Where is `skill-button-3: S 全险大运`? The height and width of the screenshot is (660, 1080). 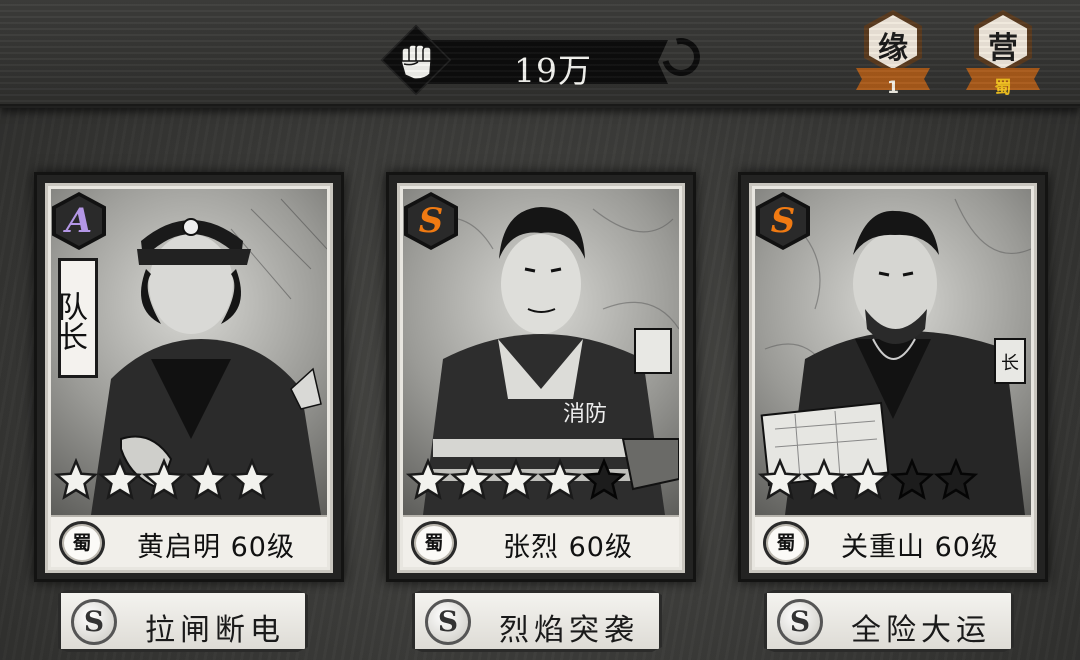 skill-button-3: S 全险大运 is located at coordinates (889, 621).